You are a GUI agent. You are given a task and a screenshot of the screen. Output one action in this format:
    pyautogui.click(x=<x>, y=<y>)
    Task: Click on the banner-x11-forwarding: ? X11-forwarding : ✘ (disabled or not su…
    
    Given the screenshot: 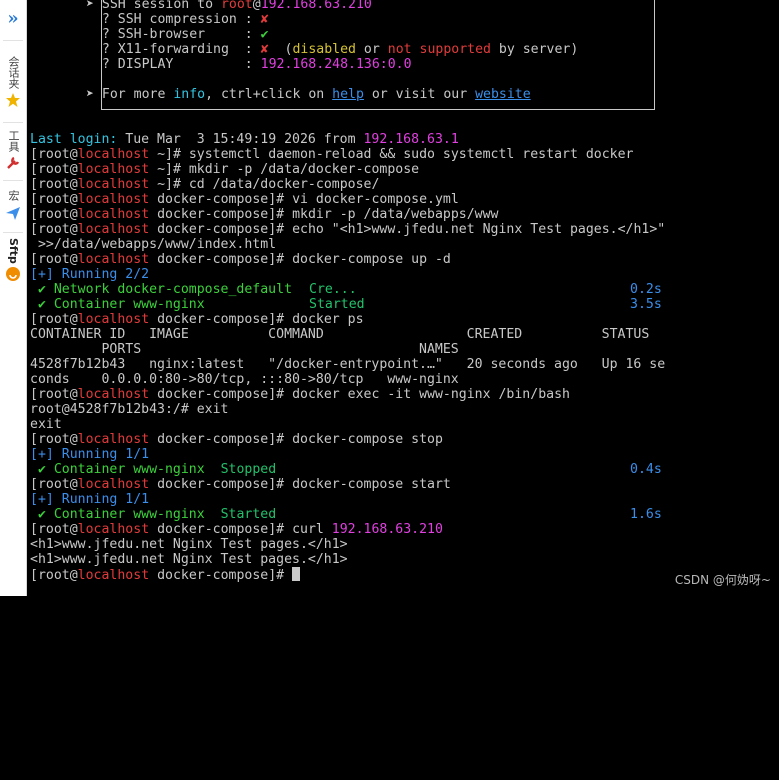 What is the action you would take?
    pyautogui.click(x=332, y=49)
    